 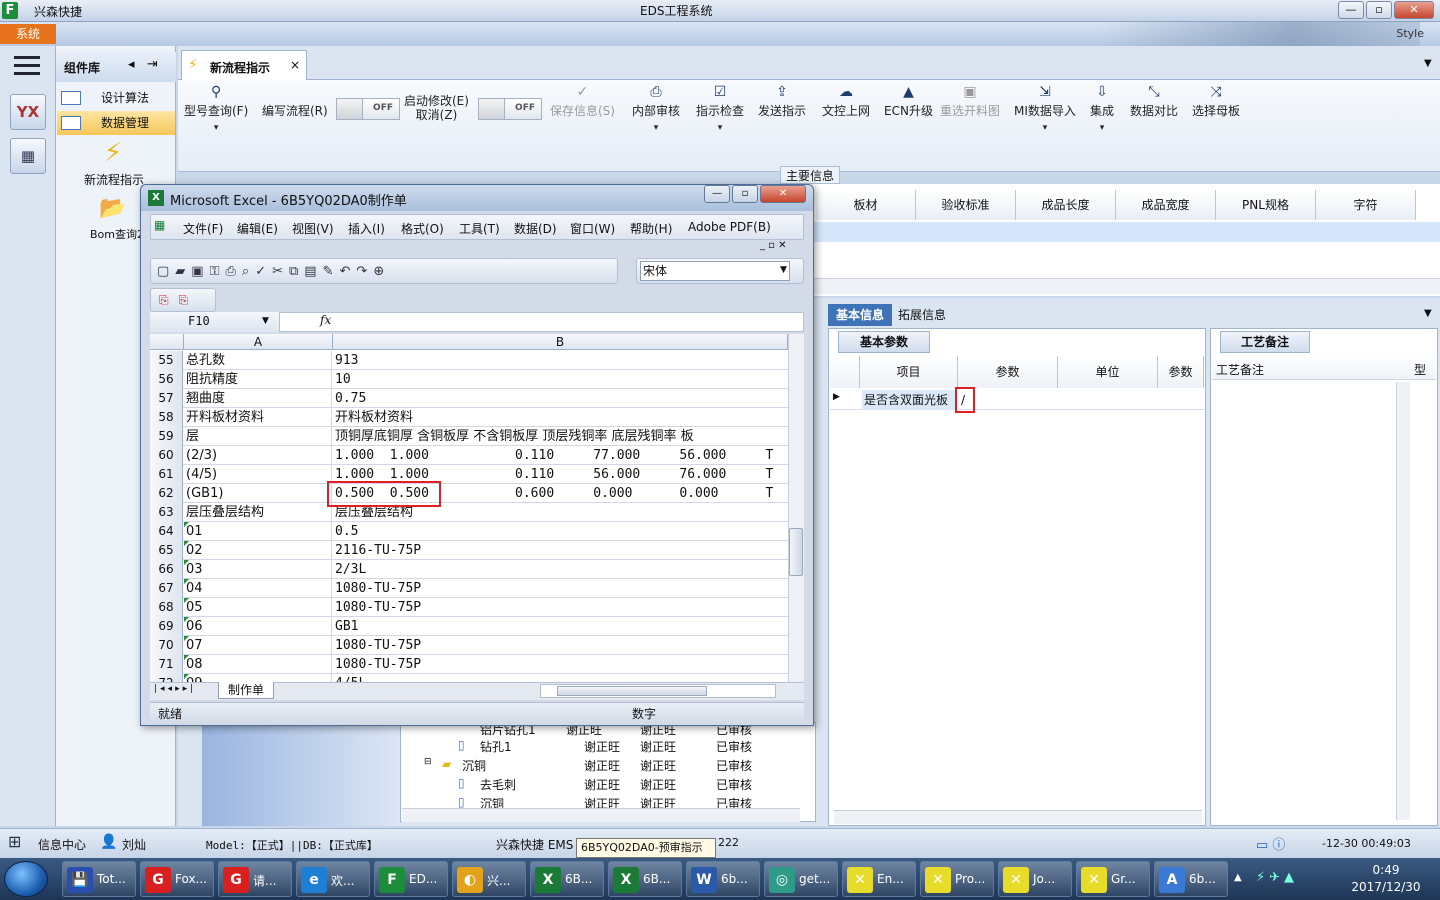 What do you see at coordinates (258, 342) in the screenshot?
I see `column-header-a: A` at bounding box center [258, 342].